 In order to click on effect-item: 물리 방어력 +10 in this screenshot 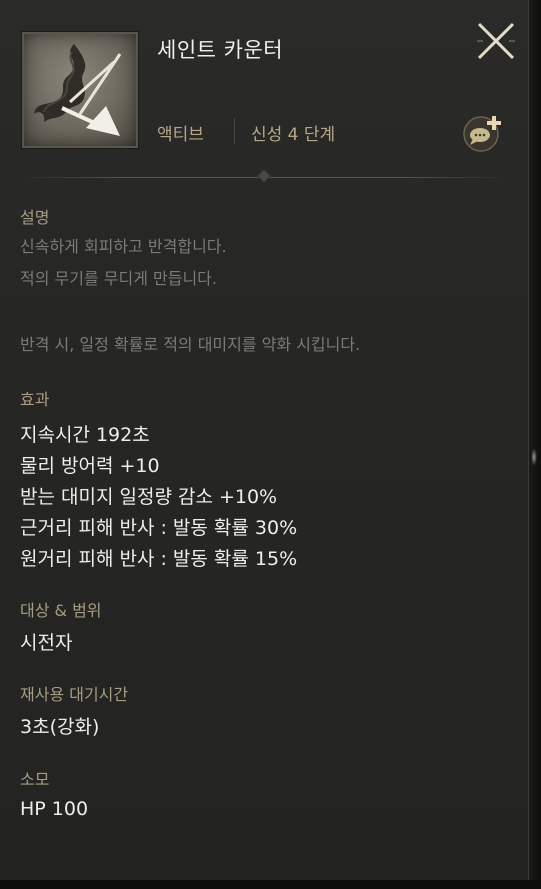, I will do `click(90, 466)`.